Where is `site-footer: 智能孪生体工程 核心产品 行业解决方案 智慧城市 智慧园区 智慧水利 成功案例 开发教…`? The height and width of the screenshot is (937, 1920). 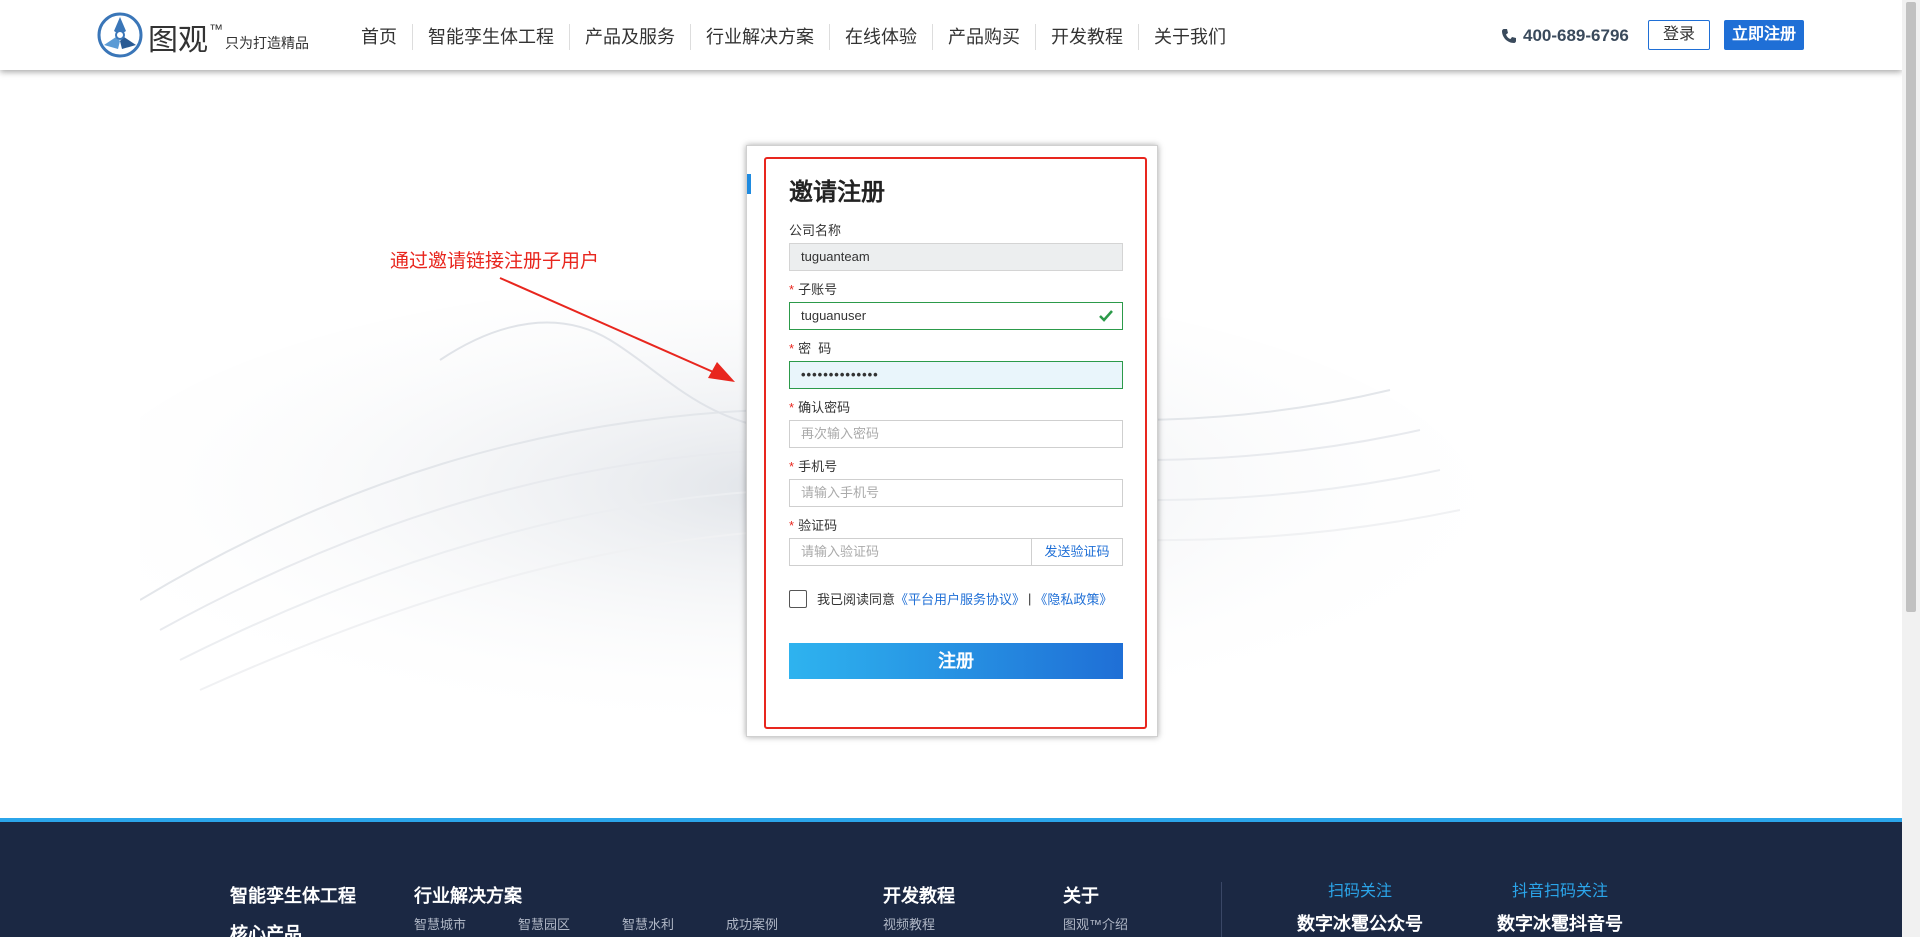 site-footer: 智能孪生体工程 核心产品 行业解决方案 智慧城市 智慧园区 智慧水利 成功案例 开发教… is located at coordinates (951, 879).